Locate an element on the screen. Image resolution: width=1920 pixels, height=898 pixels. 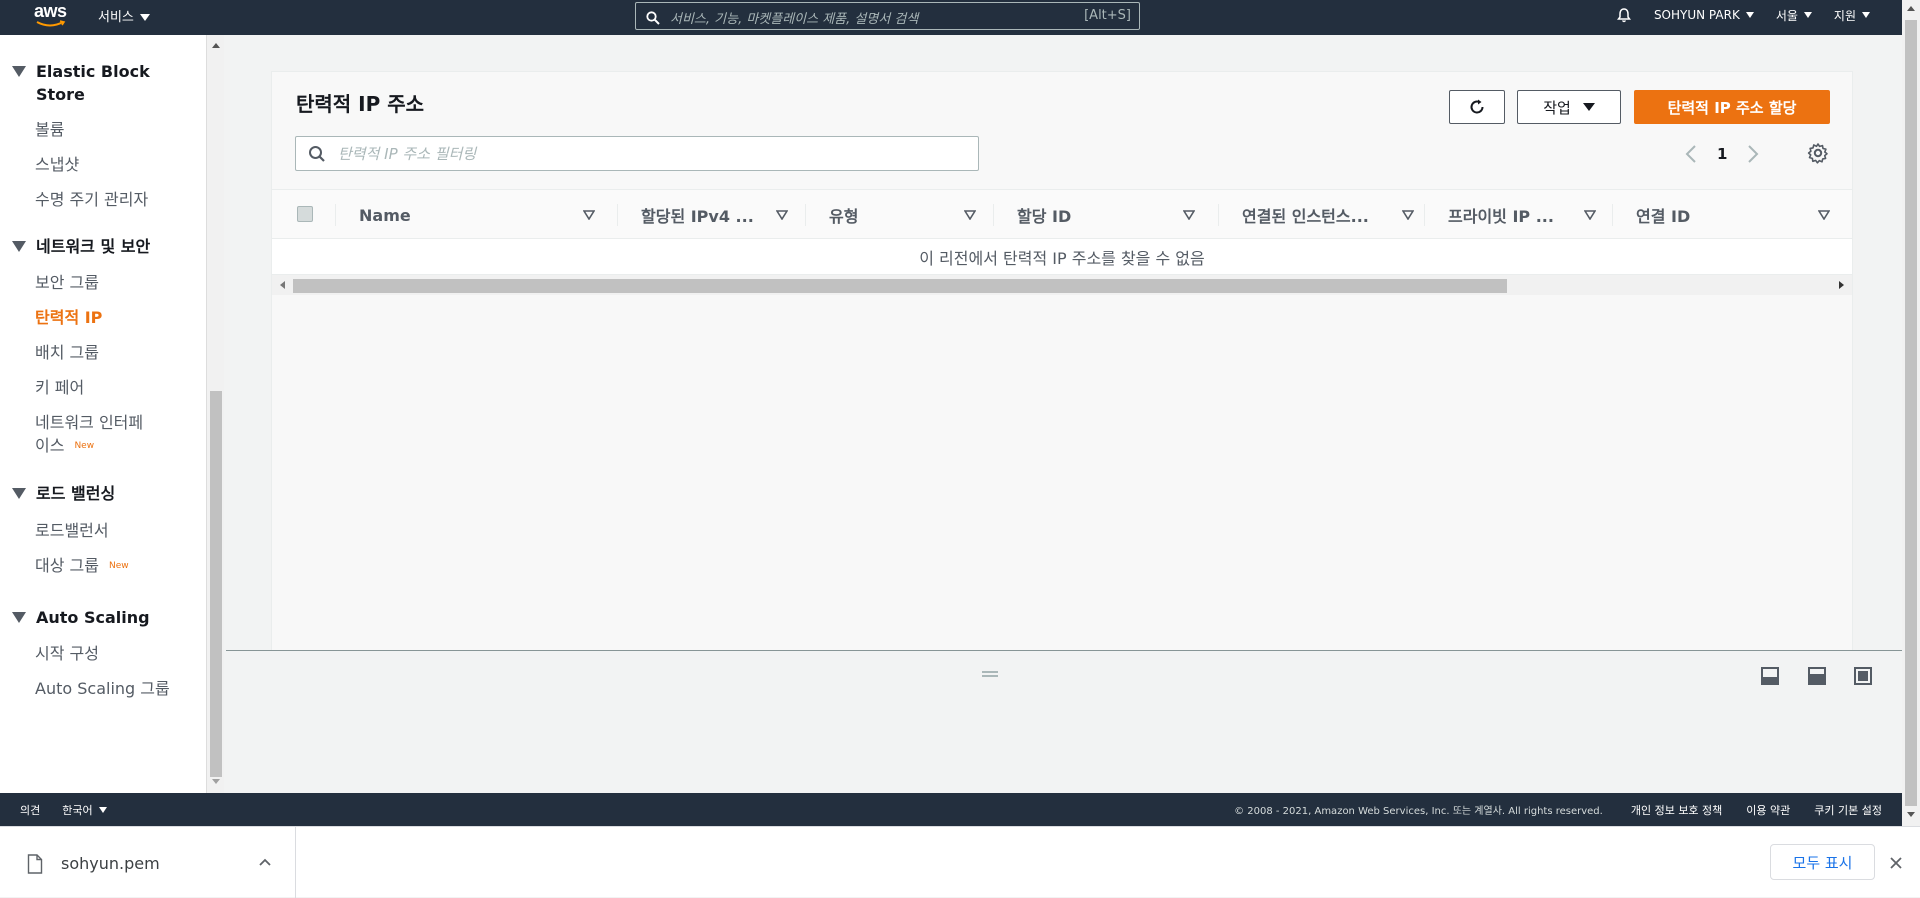
filter-field is located at coordinates (637, 153).